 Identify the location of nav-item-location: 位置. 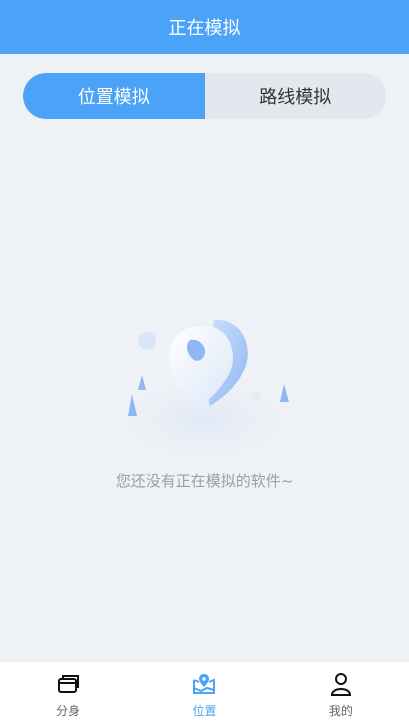
(204, 695).